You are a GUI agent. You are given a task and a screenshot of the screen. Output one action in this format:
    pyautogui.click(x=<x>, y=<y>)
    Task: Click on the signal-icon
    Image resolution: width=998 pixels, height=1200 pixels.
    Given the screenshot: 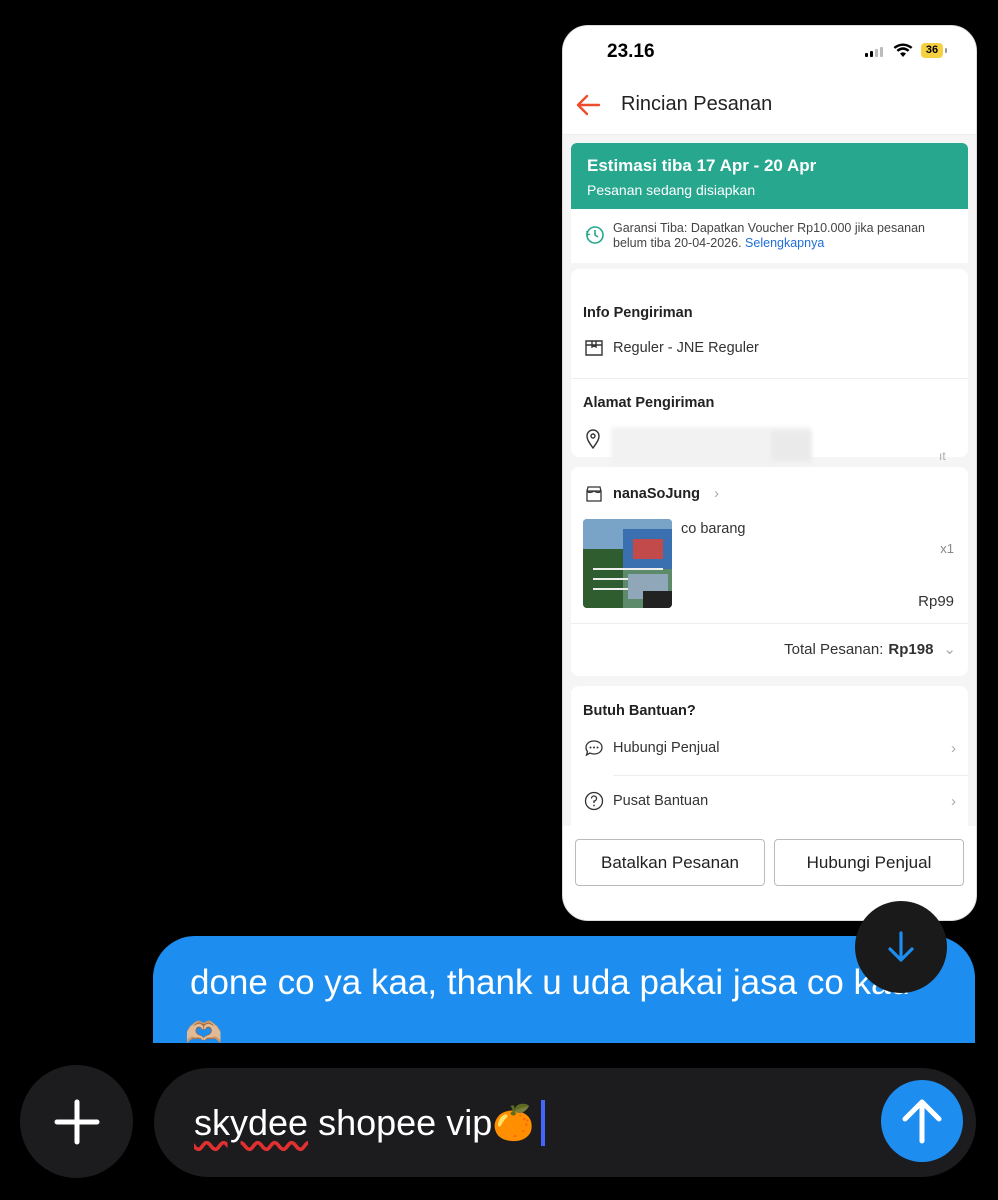 What is the action you would take?
    pyautogui.click(x=874, y=52)
    